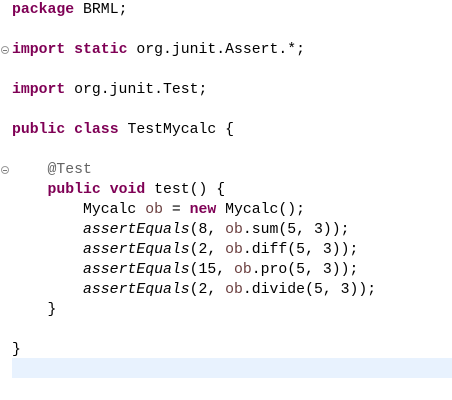  Describe the element at coordinates (176, 210) in the screenshot. I see `code-token: =` at that location.